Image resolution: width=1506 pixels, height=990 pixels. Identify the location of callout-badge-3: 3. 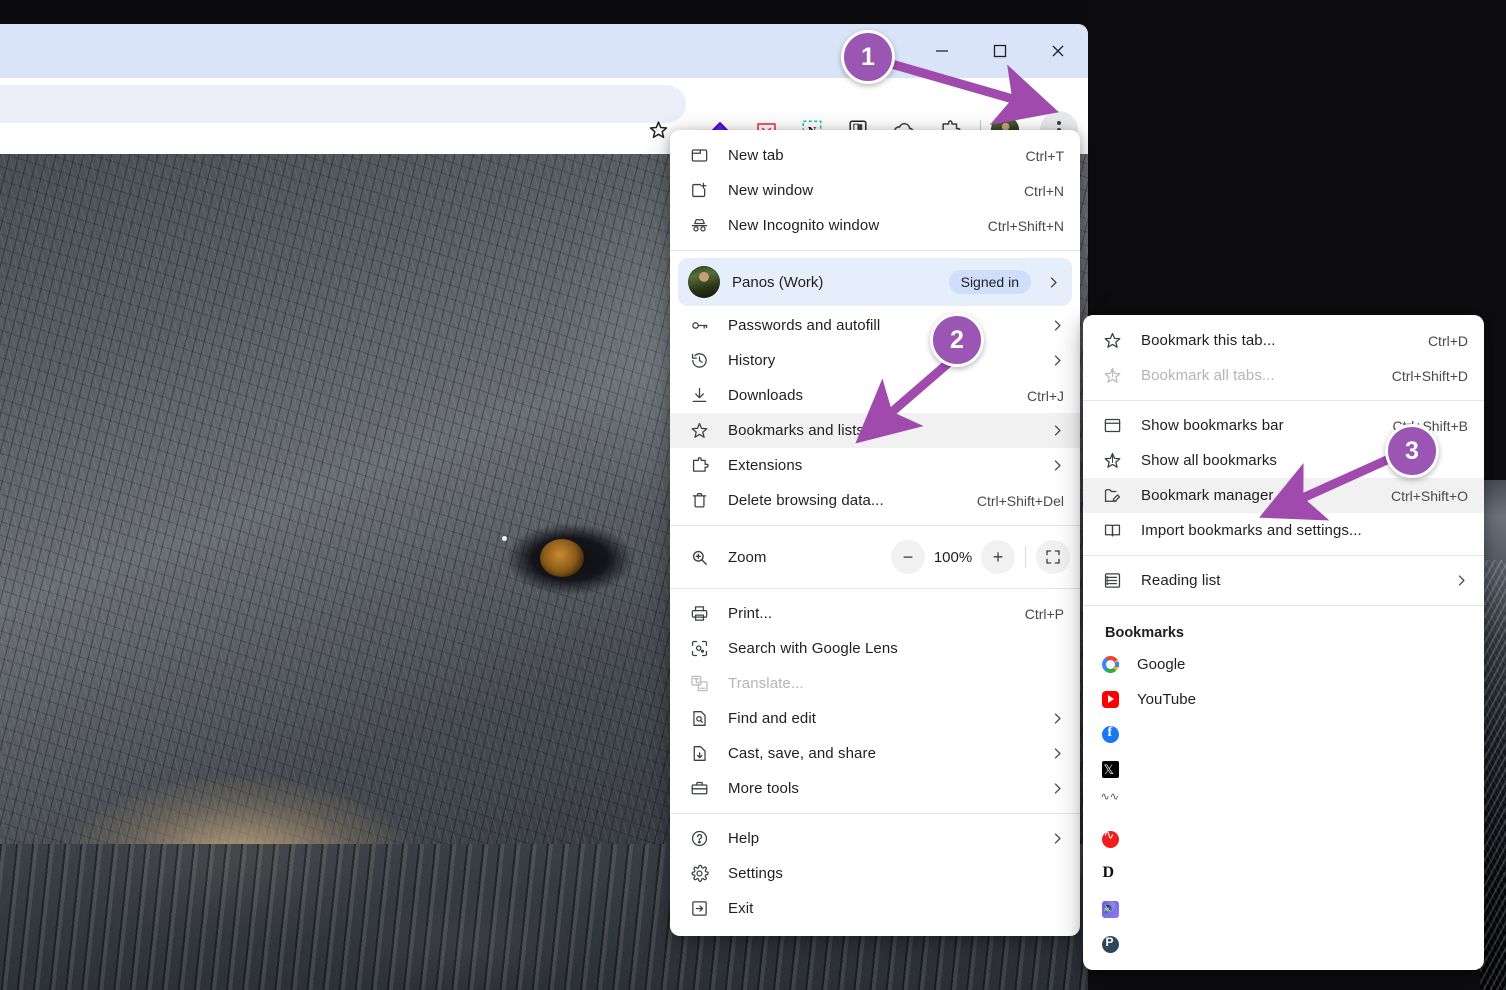
(1412, 451).